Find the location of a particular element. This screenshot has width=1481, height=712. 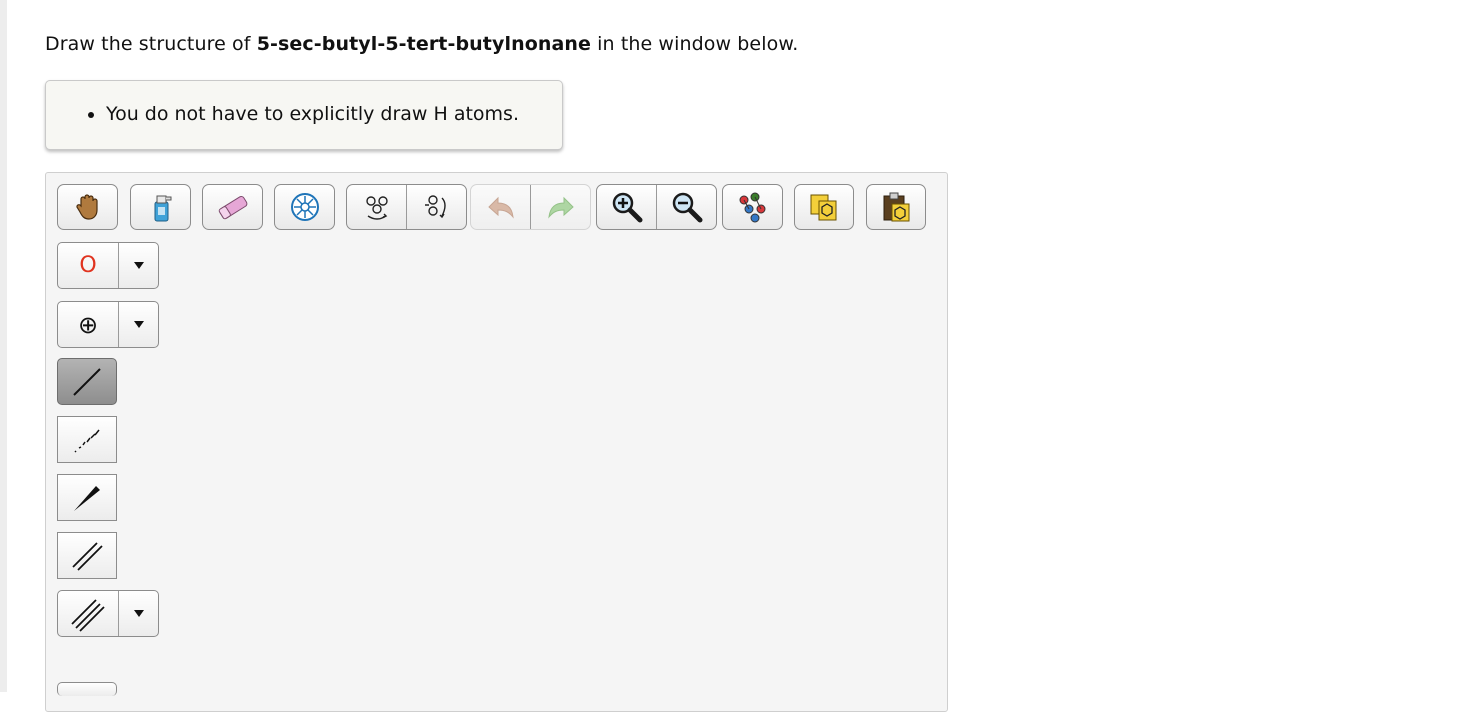

rotate-molecule-icon is located at coordinates (435, 207).